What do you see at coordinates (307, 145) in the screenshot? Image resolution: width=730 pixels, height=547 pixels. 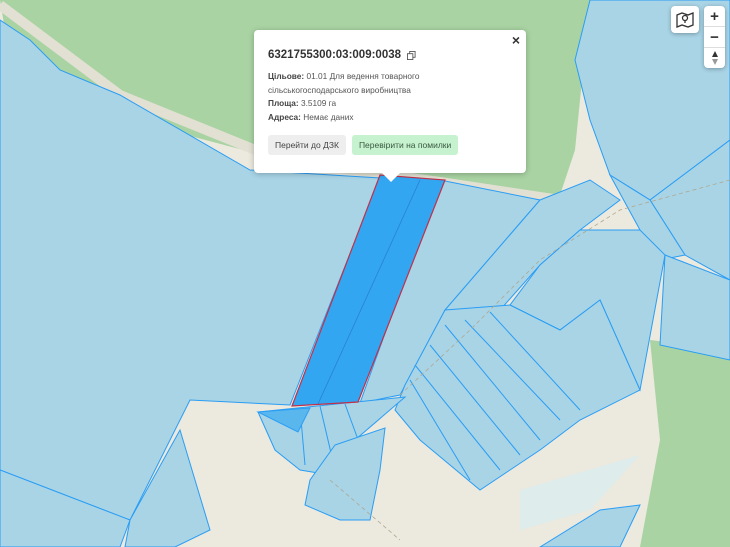 I see `go-to-dzk-button: Перейти до ДЗК` at bounding box center [307, 145].